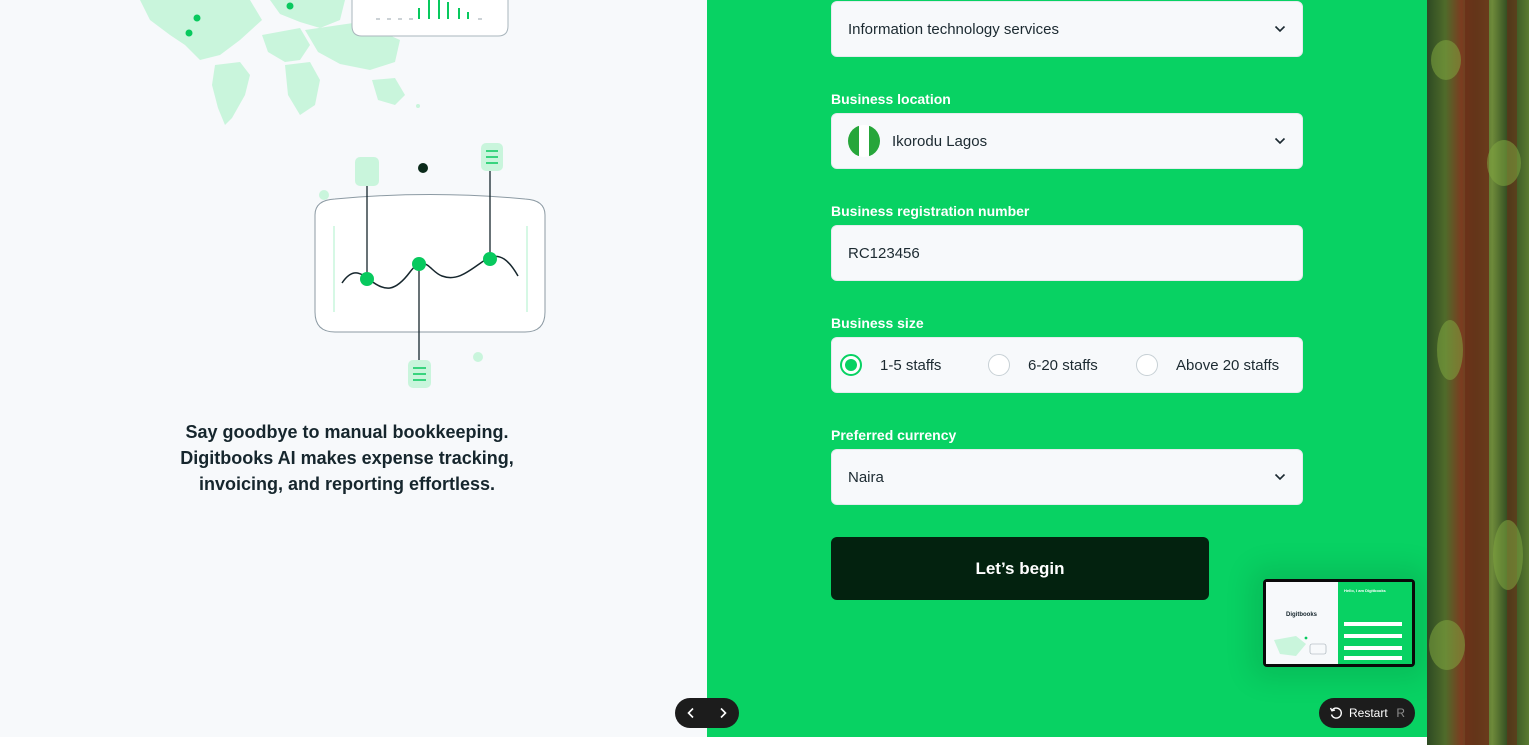  What do you see at coordinates (864, 141) in the screenshot?
I see `nigeria-flag-icon` at bounding box center [864, 141].